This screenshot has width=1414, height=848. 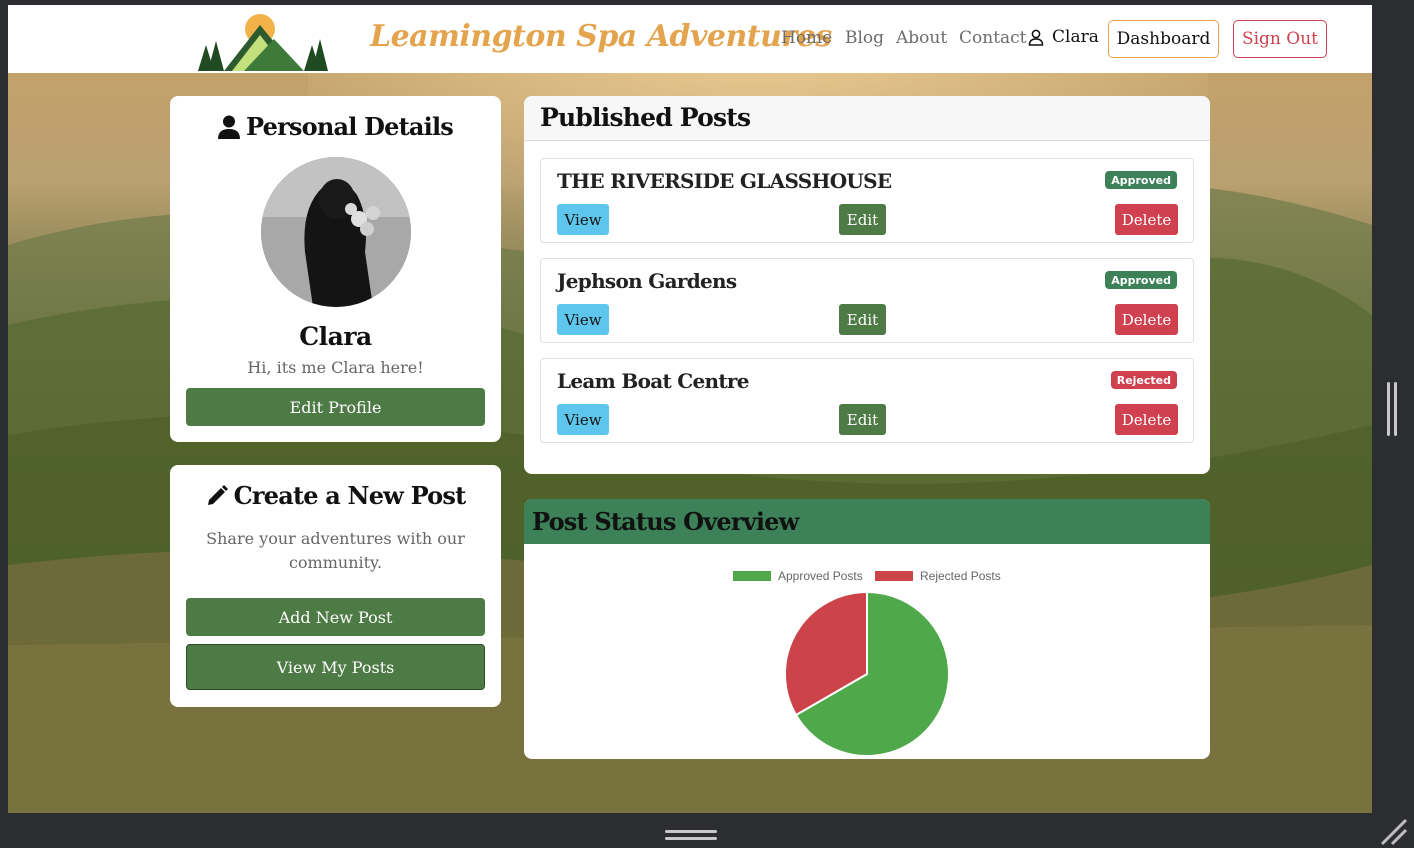 What do you see at coordinates (894, 576) in the screenshot?
I see `legend-swatch-rejected` at bounding box center [894, 576].